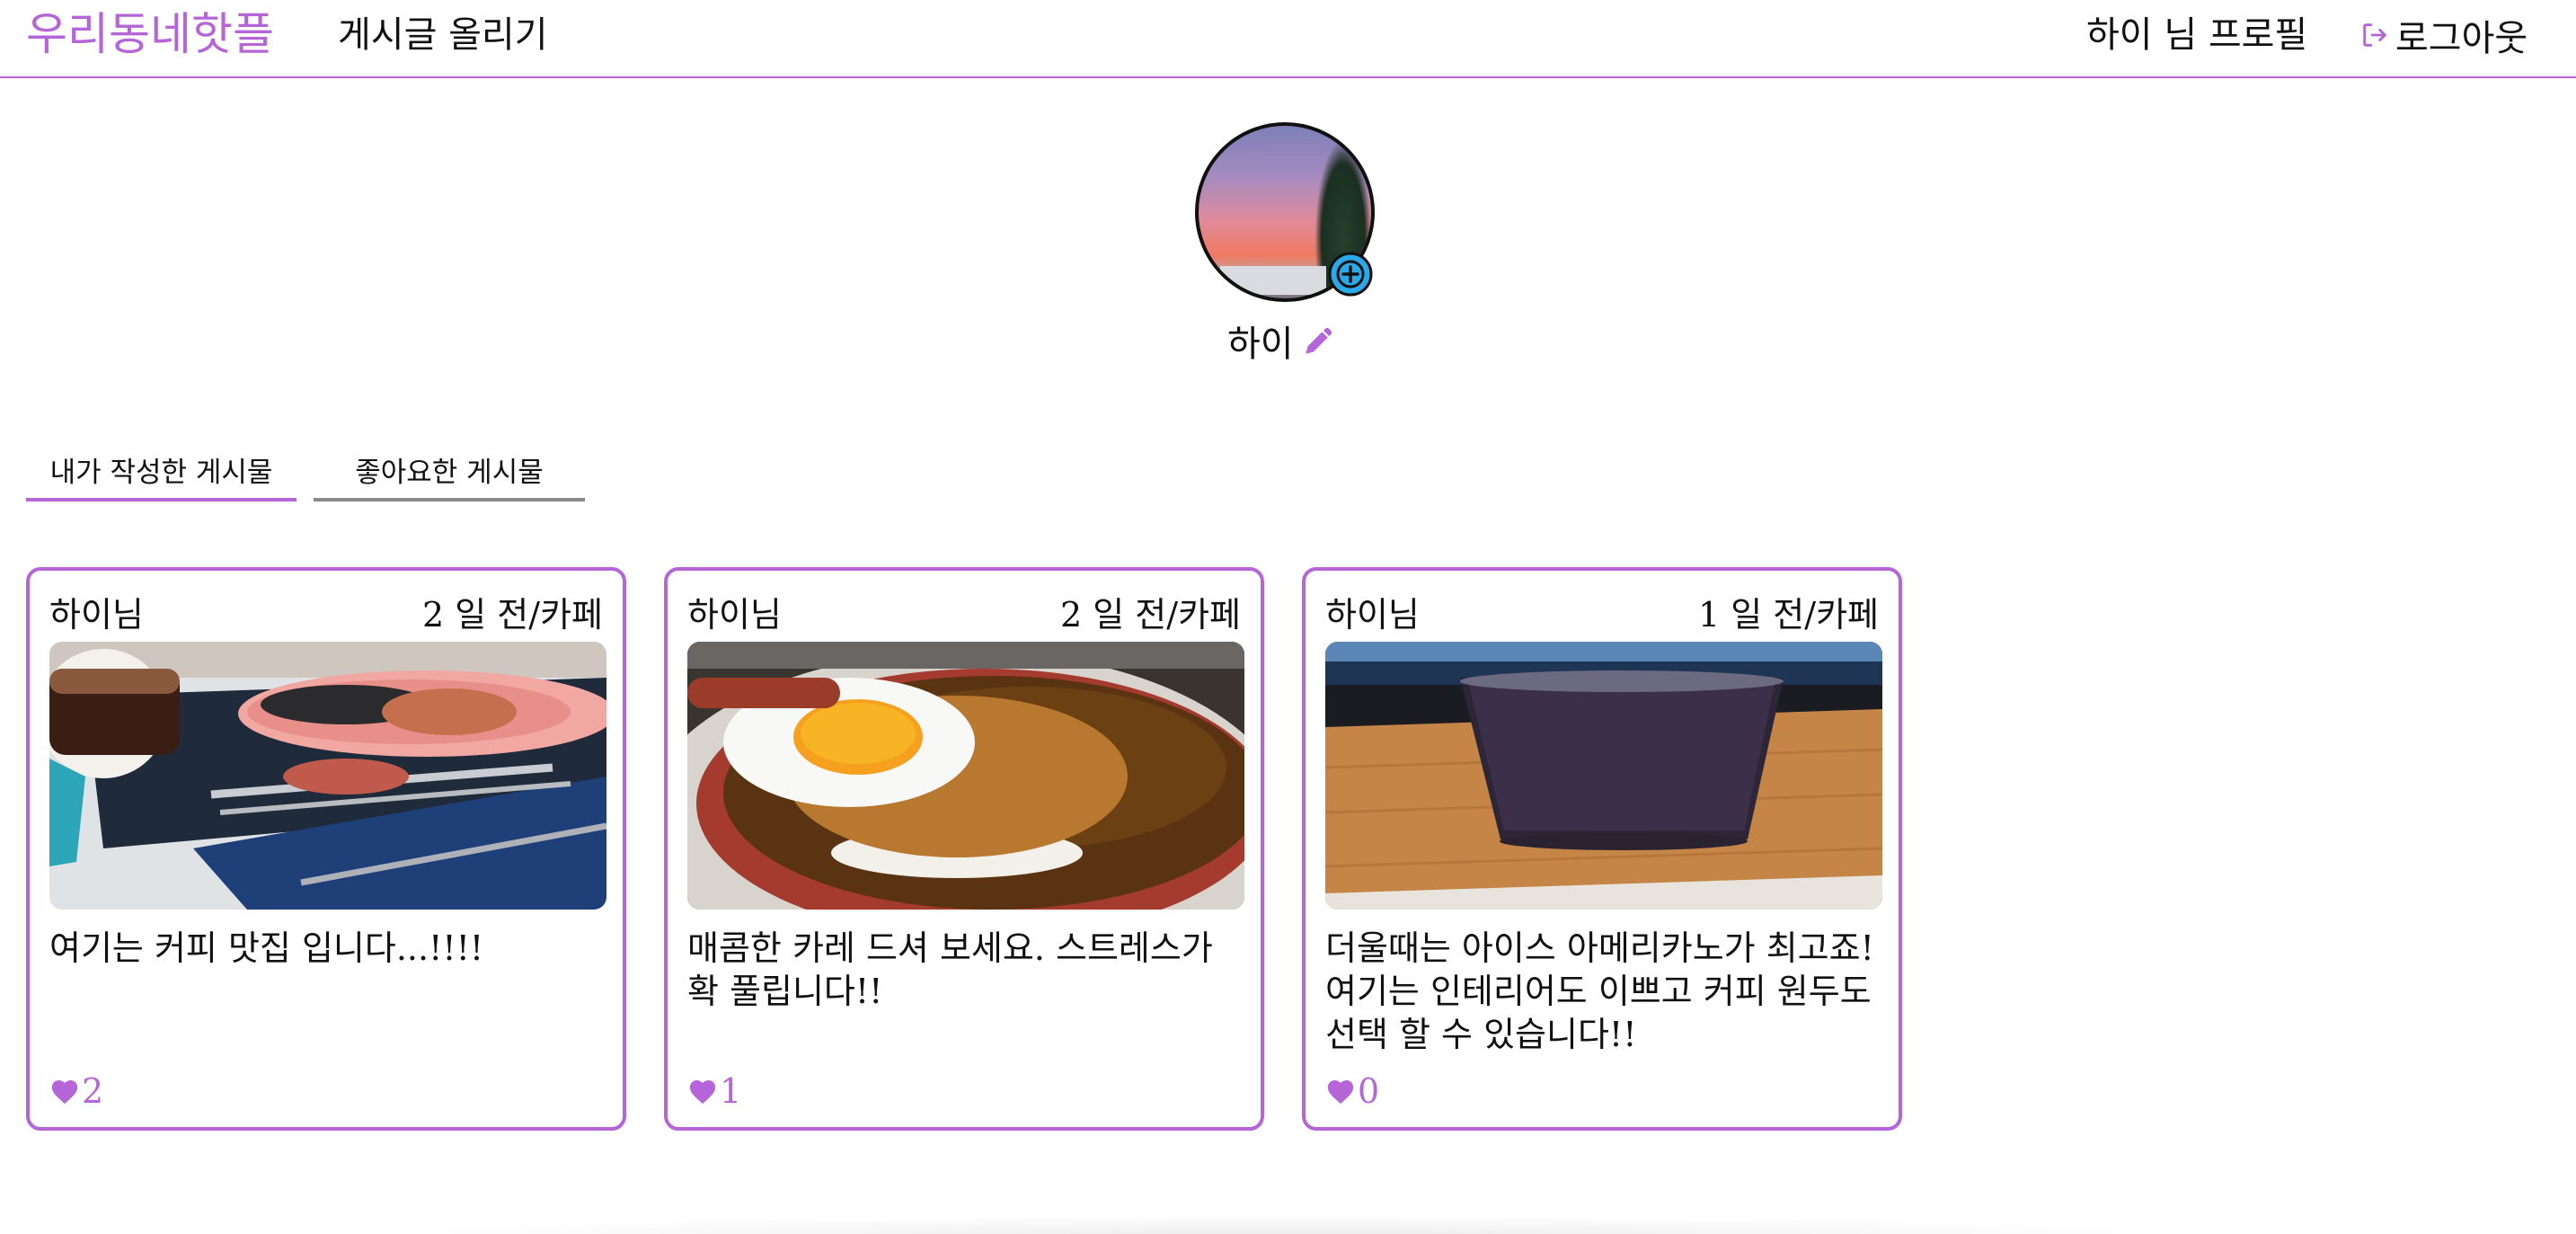 This screenshot has height=1234, width=2576. Describe the element at coordinates (1350, 274) in the screenshot. I see `plus-circle-icon` at that location.